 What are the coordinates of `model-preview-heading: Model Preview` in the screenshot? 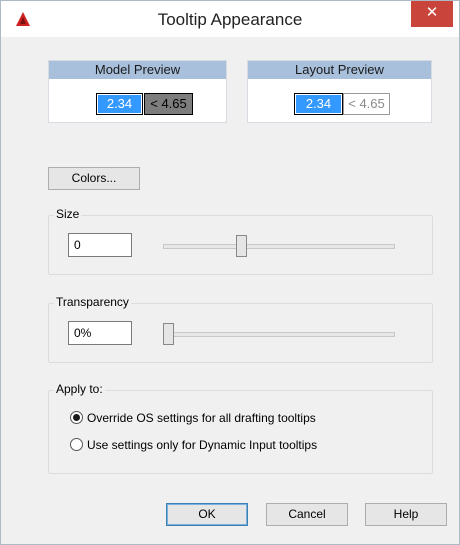 It's located at (137, 70).